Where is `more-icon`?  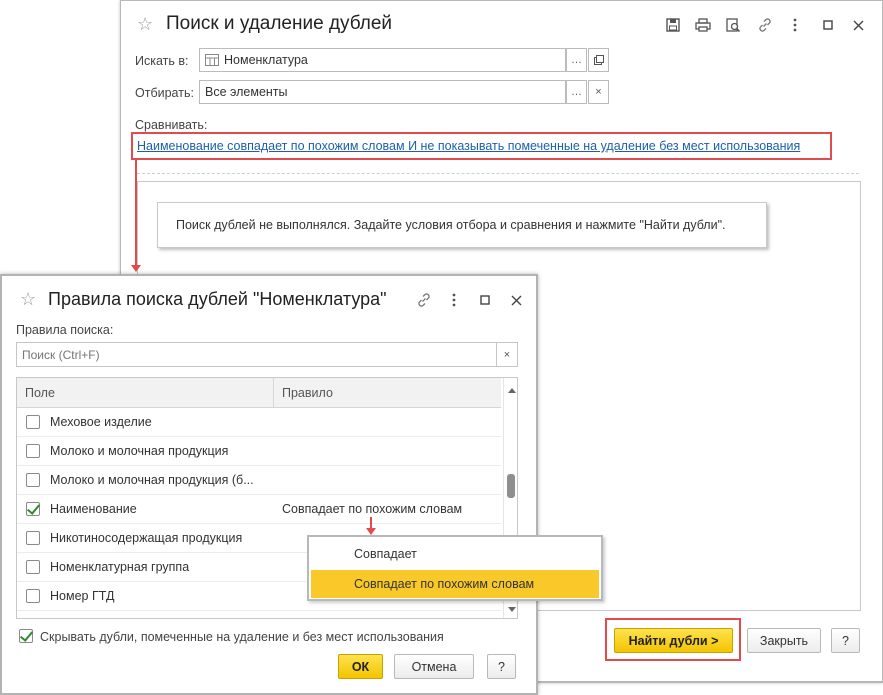
more-icon is located at coordinates (795, 25).